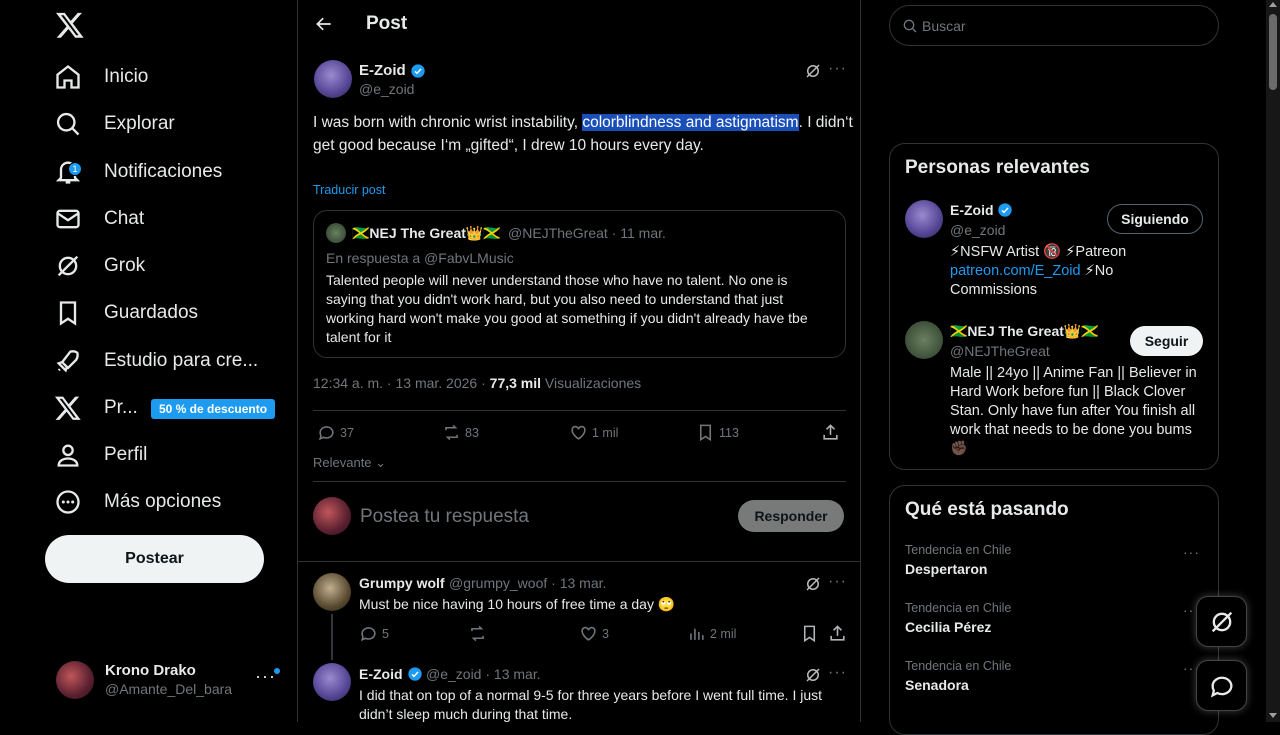 This screenshot has height=735, width=1280. Describe the element at coordinates (981, 210) in the screenshot. I see `person-name: E-Zoid` at that location.